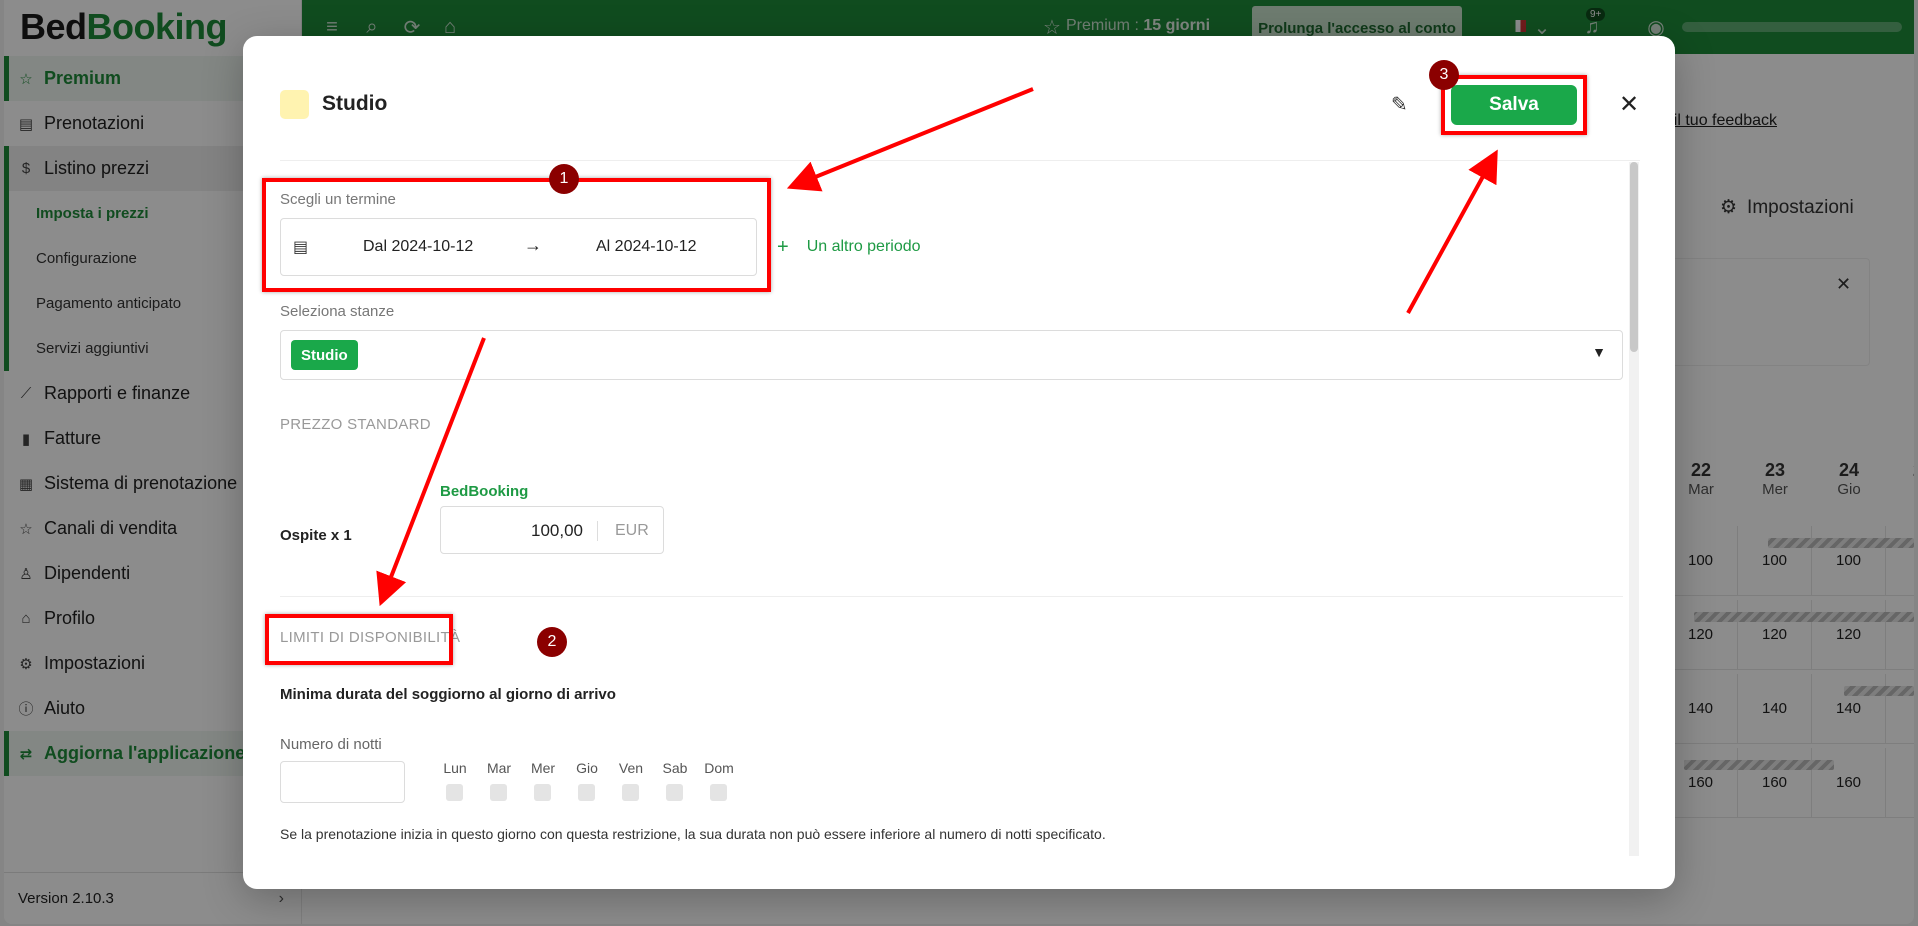 The width and height of the screenshot is (1918, 926). I want to click on arrow-to-limits, so click(431, 472).